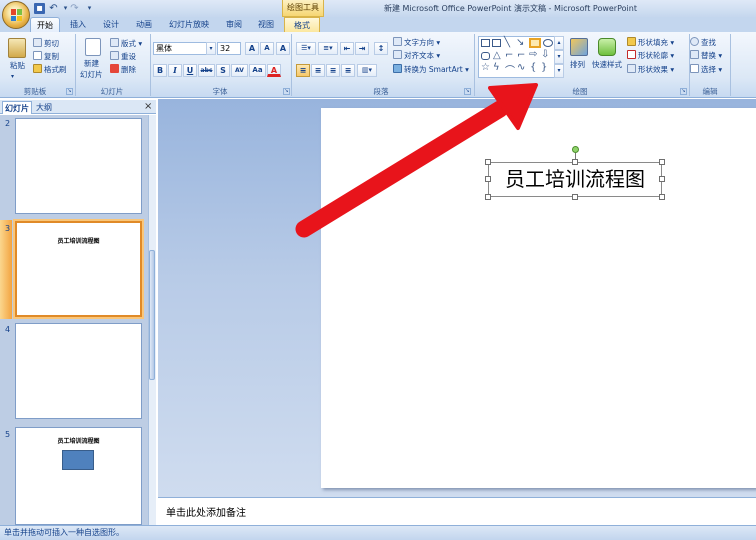  What do you see at coordinates (548, 43) in the screenshot?
I see `oval-shape-icon` at bounding box center [548, 43].